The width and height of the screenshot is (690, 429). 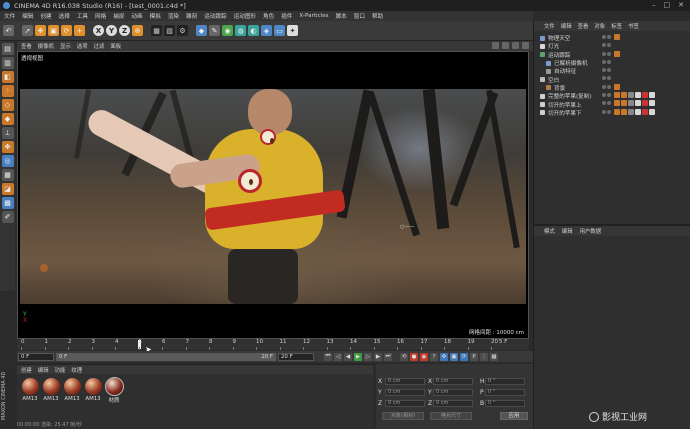 I want to click on coordinate-mode-dropdown: 对象(相对), so click(x=403, y=416).